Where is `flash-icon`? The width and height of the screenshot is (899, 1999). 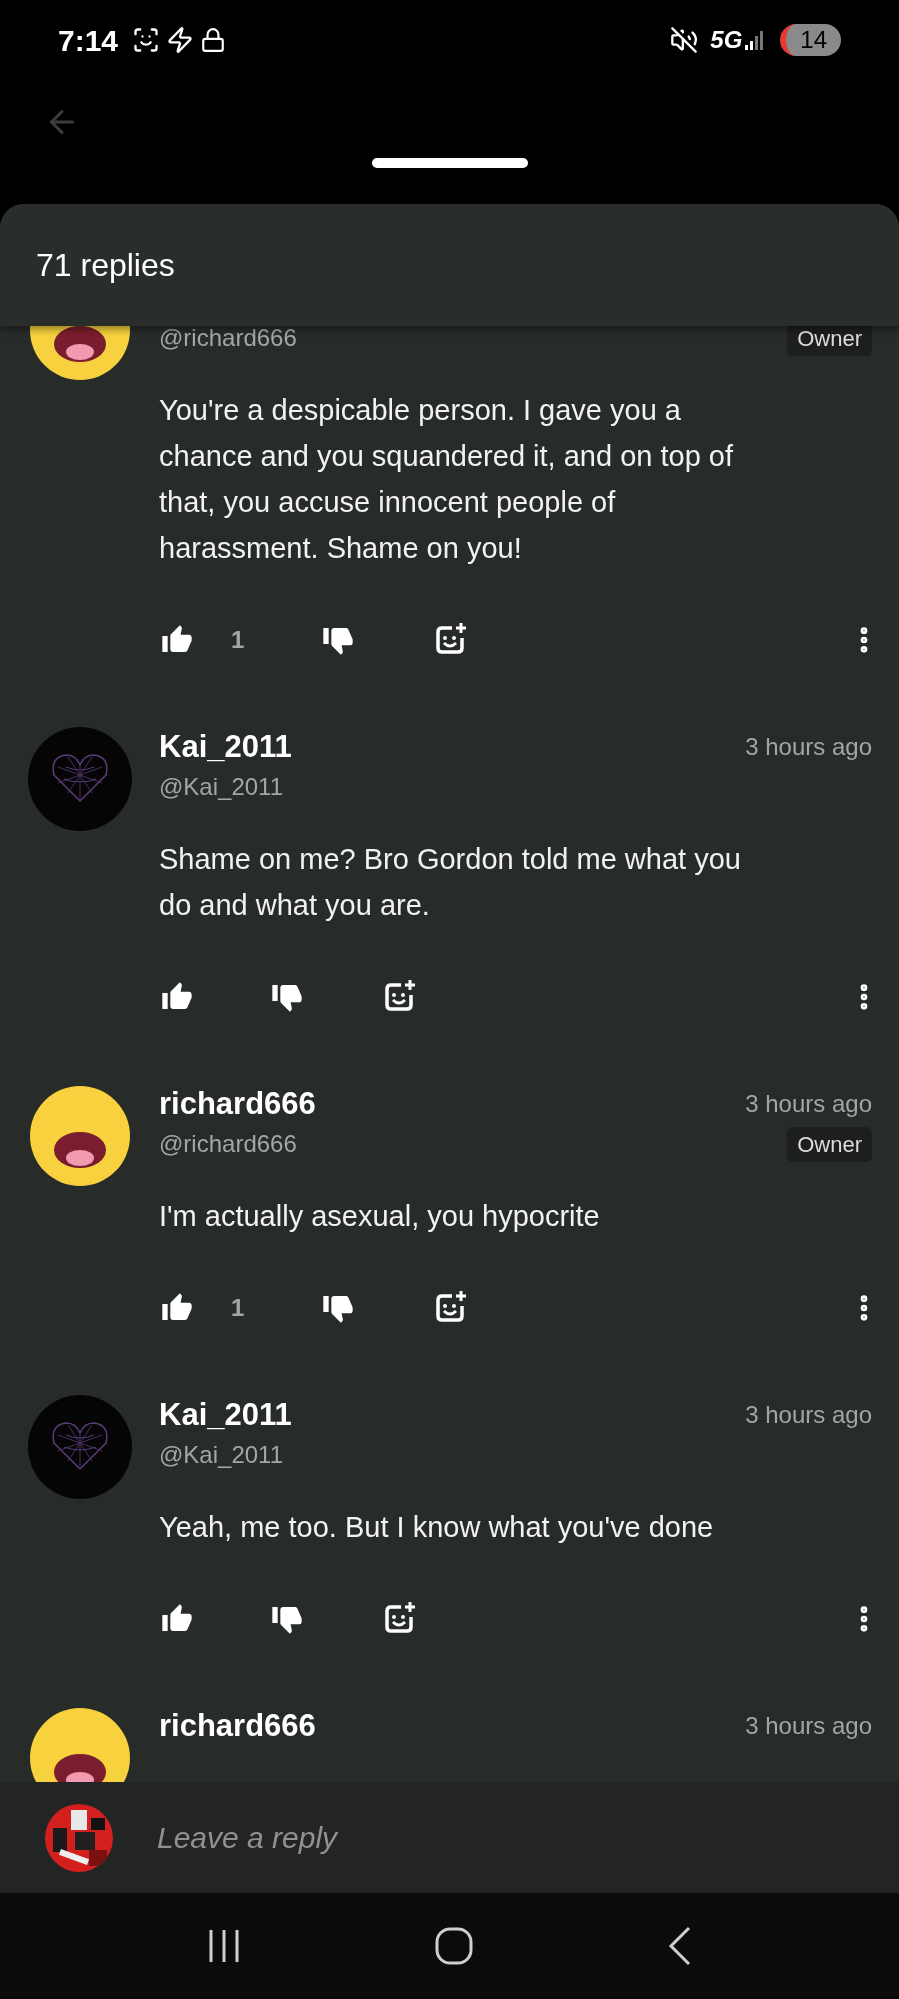
flash-icon is located at coordinates (180, 40).